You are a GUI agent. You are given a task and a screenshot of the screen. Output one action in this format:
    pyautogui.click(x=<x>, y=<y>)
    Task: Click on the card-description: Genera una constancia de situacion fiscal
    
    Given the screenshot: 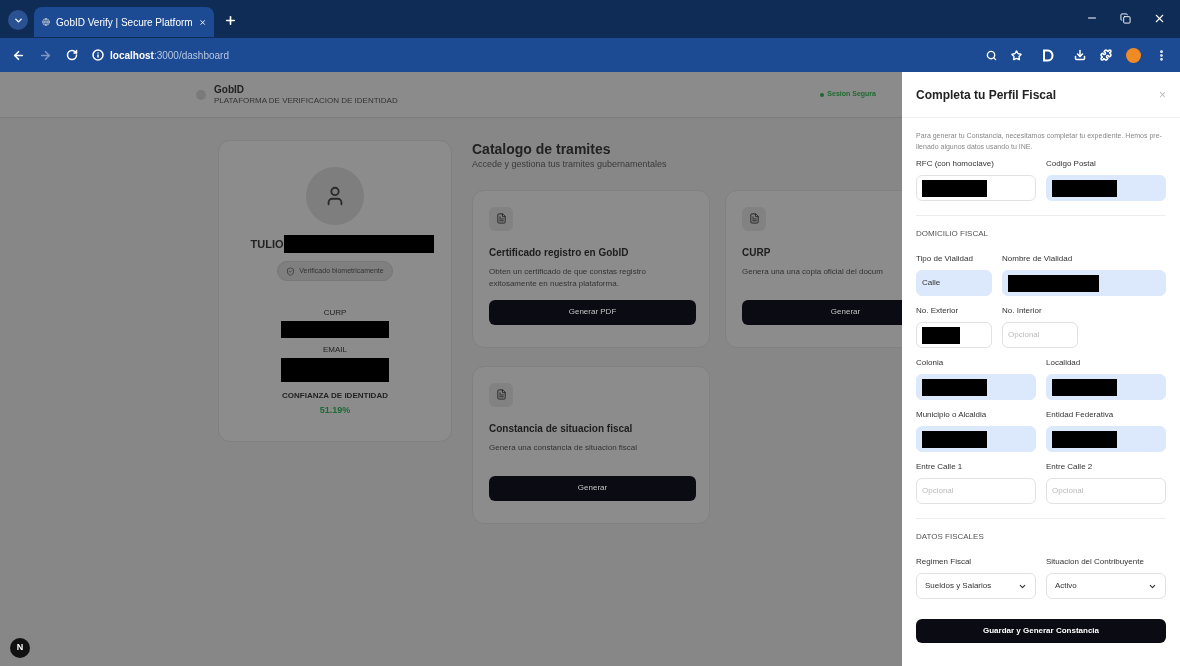 What is the action you would take?
    pyautogui.click(x=564, y=447)
    